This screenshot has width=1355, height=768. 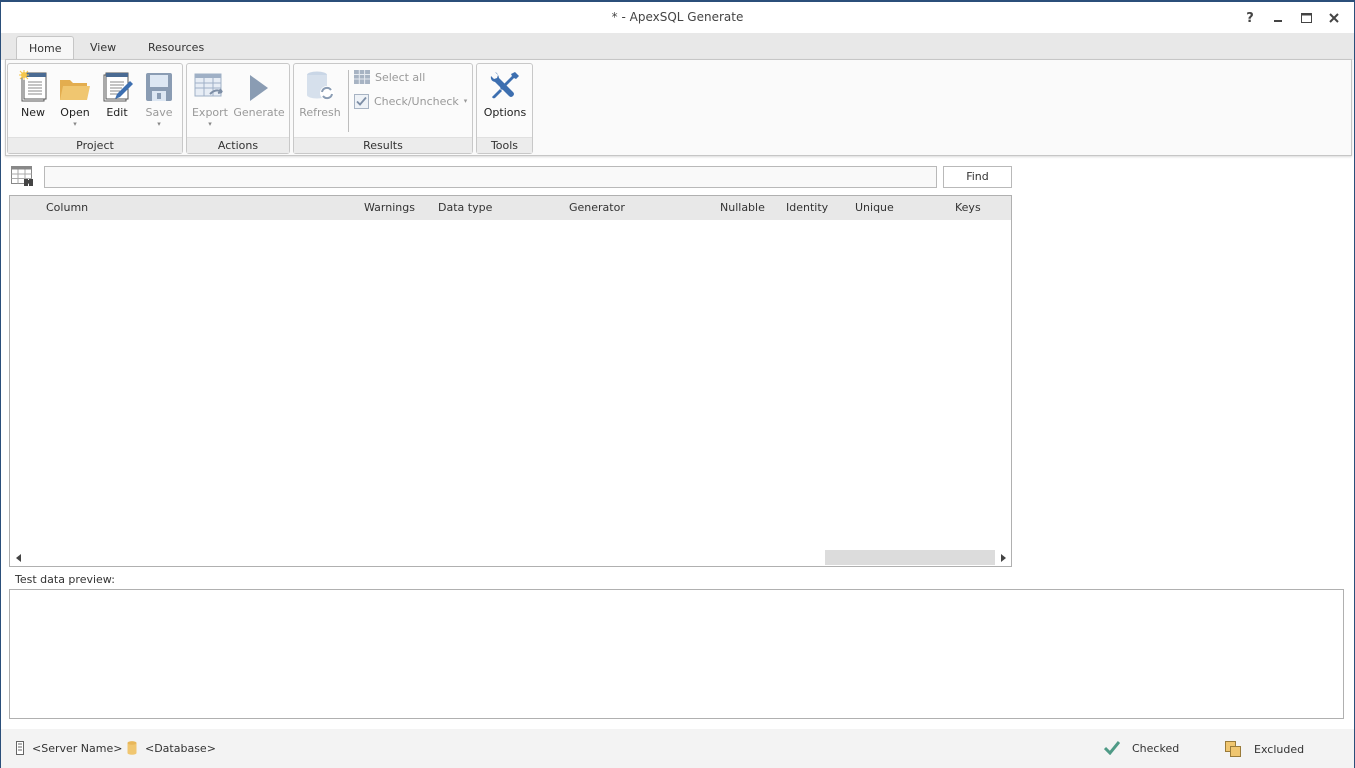 What do you see at coordinates (1233, 749) in the screenshot?
I see `excluded-icon` at bounding box center [1233, 749].